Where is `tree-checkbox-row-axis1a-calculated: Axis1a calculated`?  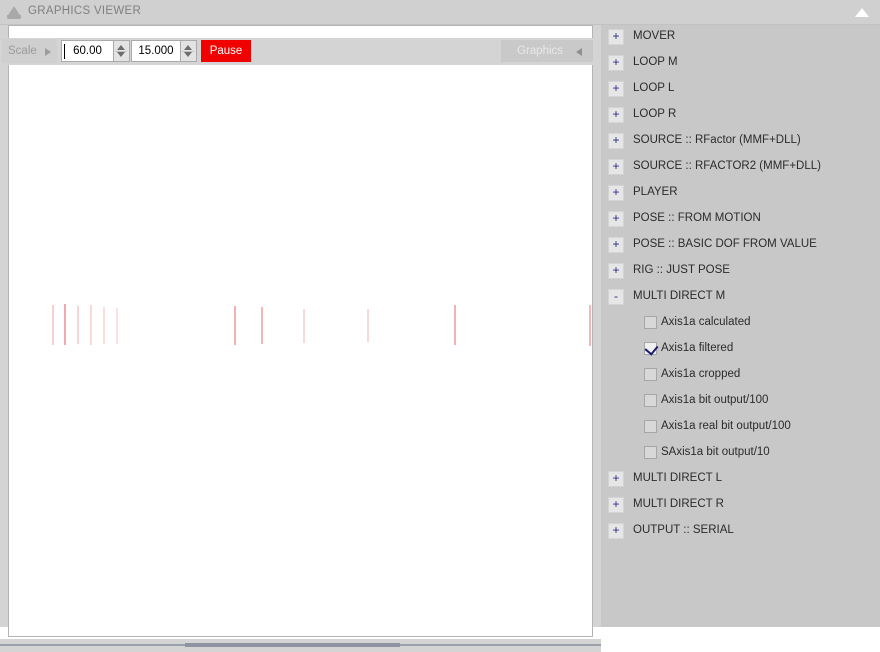 tree-checkbox-row-axis1a-calculated: Axis1a calculated is located at coordinates (740, 324).